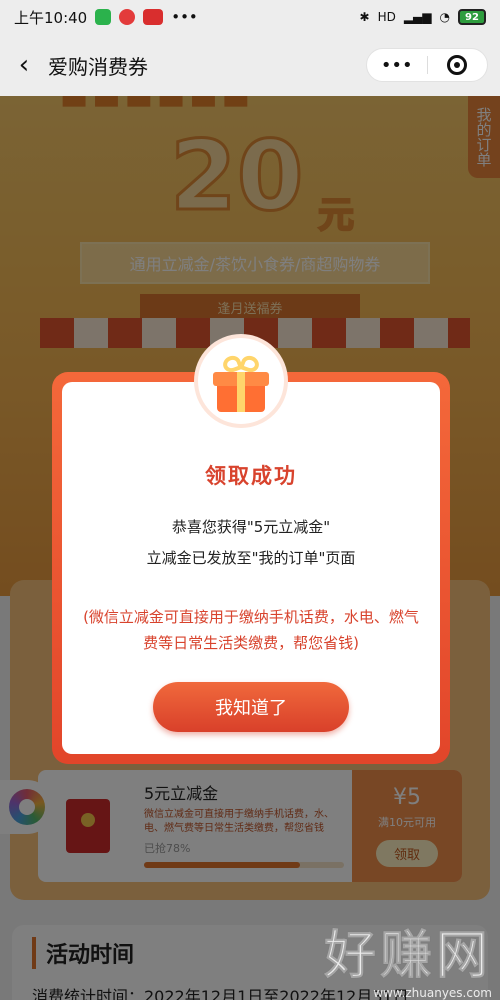 The height and width of the screenshot is (1000, 500). I want to click on capsule-menu: •••, so click(427, 65).